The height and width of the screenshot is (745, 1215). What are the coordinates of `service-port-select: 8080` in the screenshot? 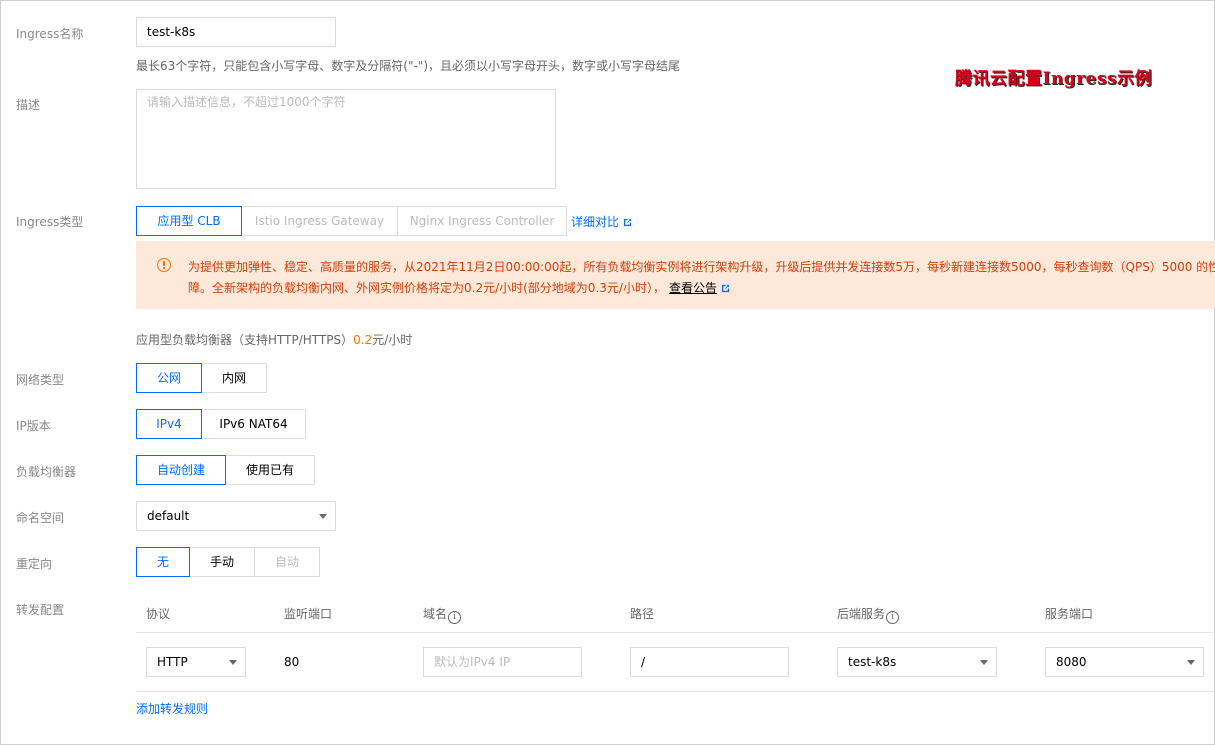 It's located at (1124, 662).